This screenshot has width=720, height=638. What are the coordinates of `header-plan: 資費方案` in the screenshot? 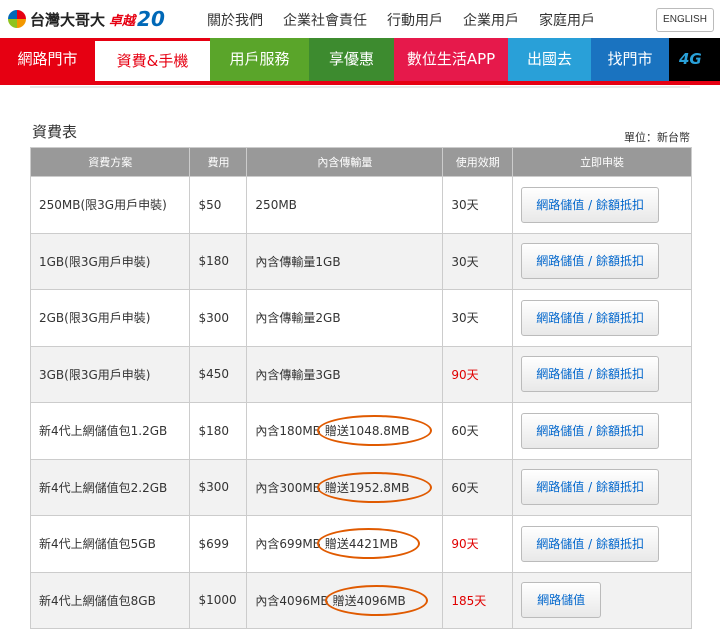 It's located at (110, 162).